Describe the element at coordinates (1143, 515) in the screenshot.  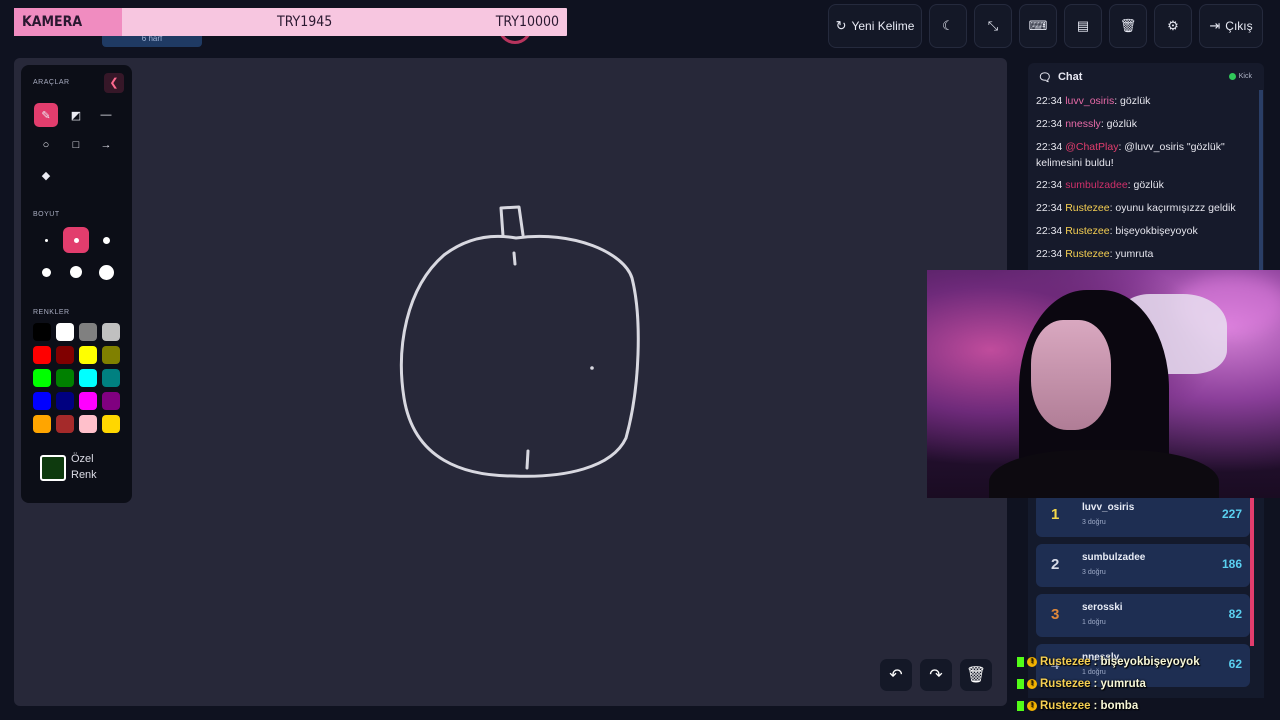
I see `leaderboard-row: 1 luvv_osiris 3 doğru 227` at that location.